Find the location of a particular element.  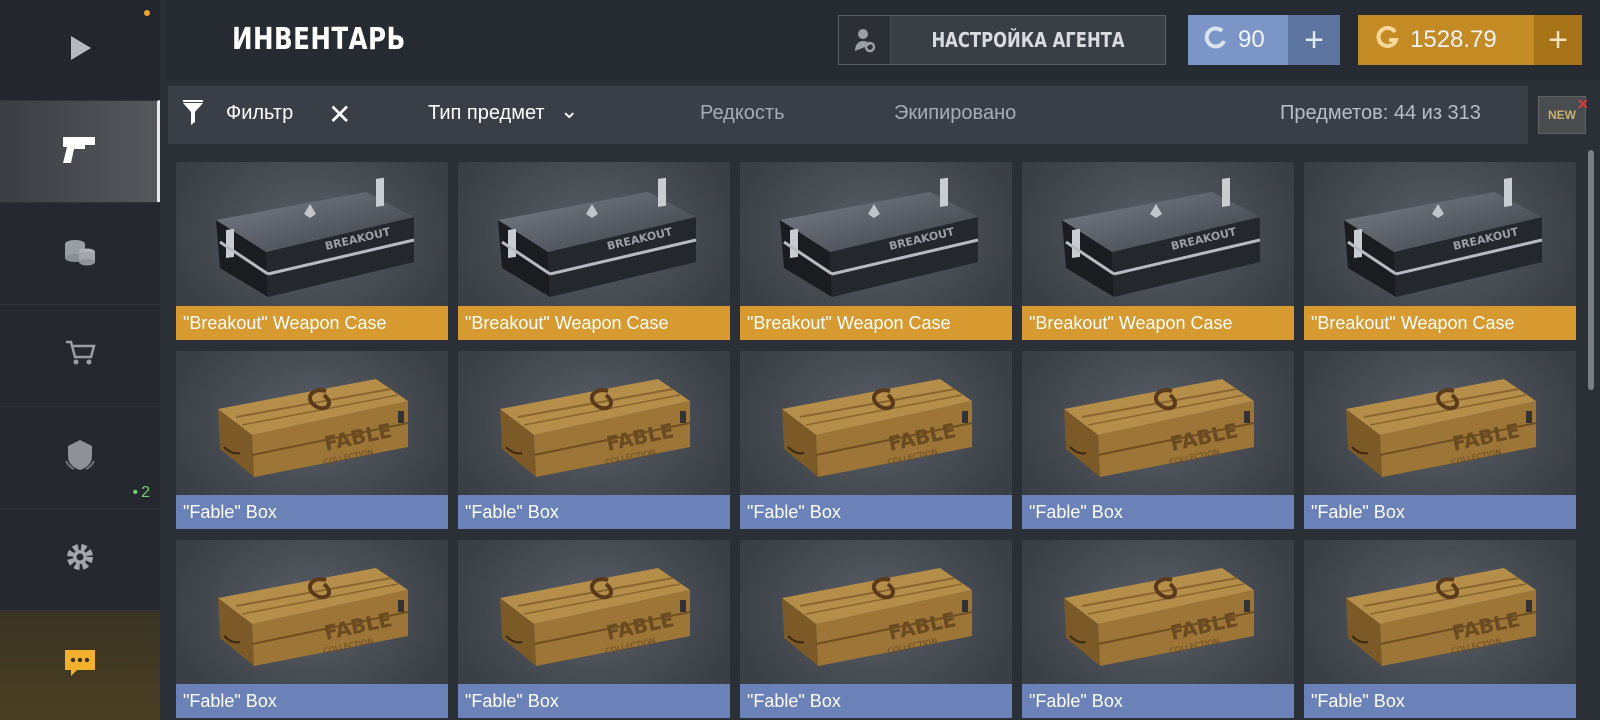

coins-icon is located at coordinates (80, 253).